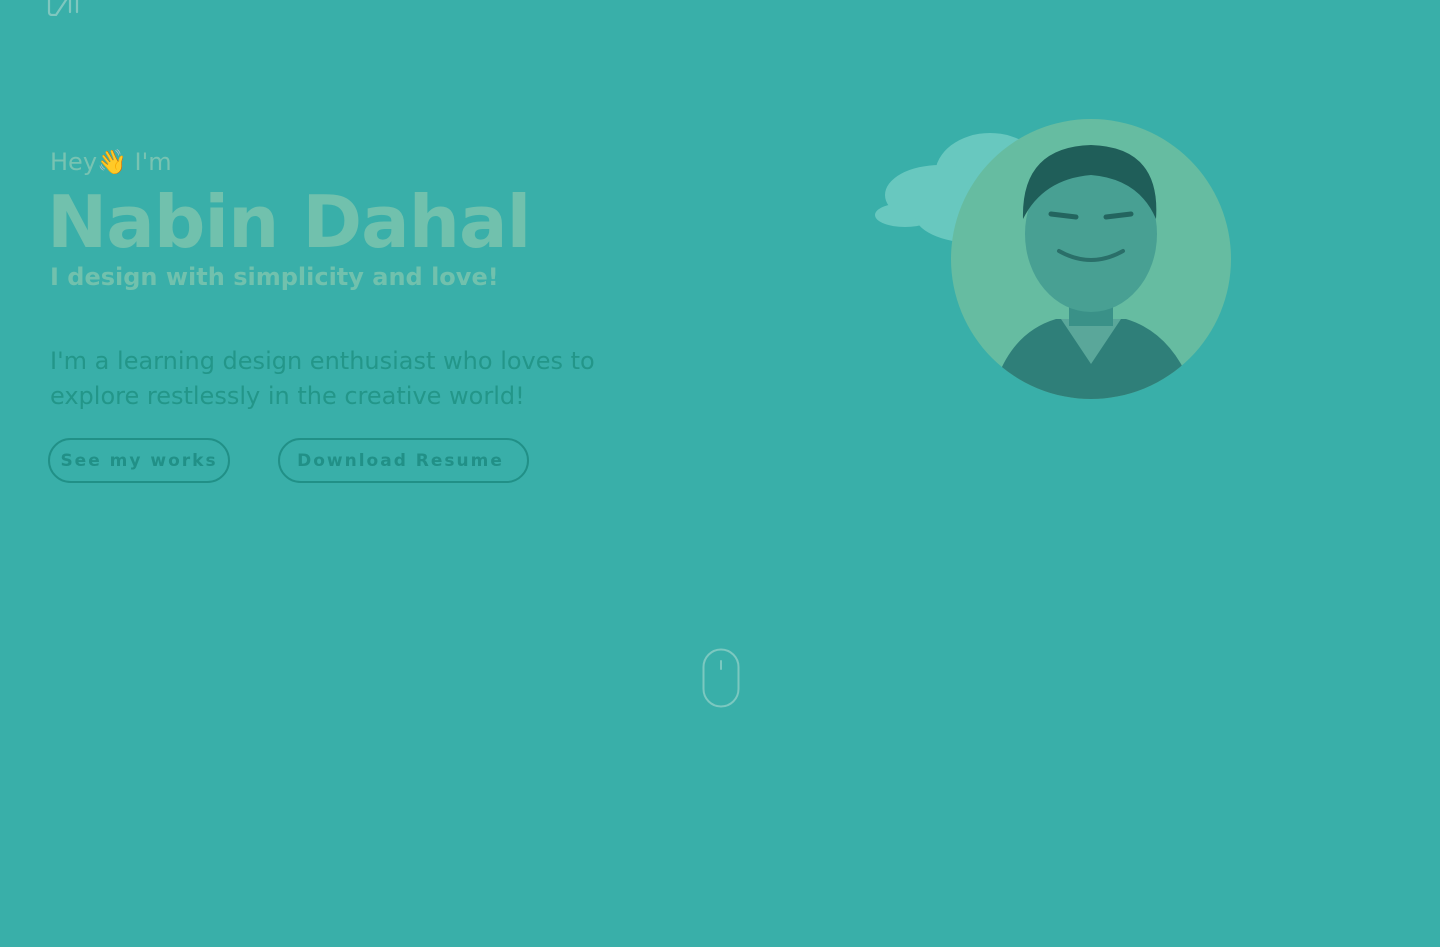  Describe the element at coordinates (721, 678) in the screenshot. I see `mouse-scroll-icon` at that location.